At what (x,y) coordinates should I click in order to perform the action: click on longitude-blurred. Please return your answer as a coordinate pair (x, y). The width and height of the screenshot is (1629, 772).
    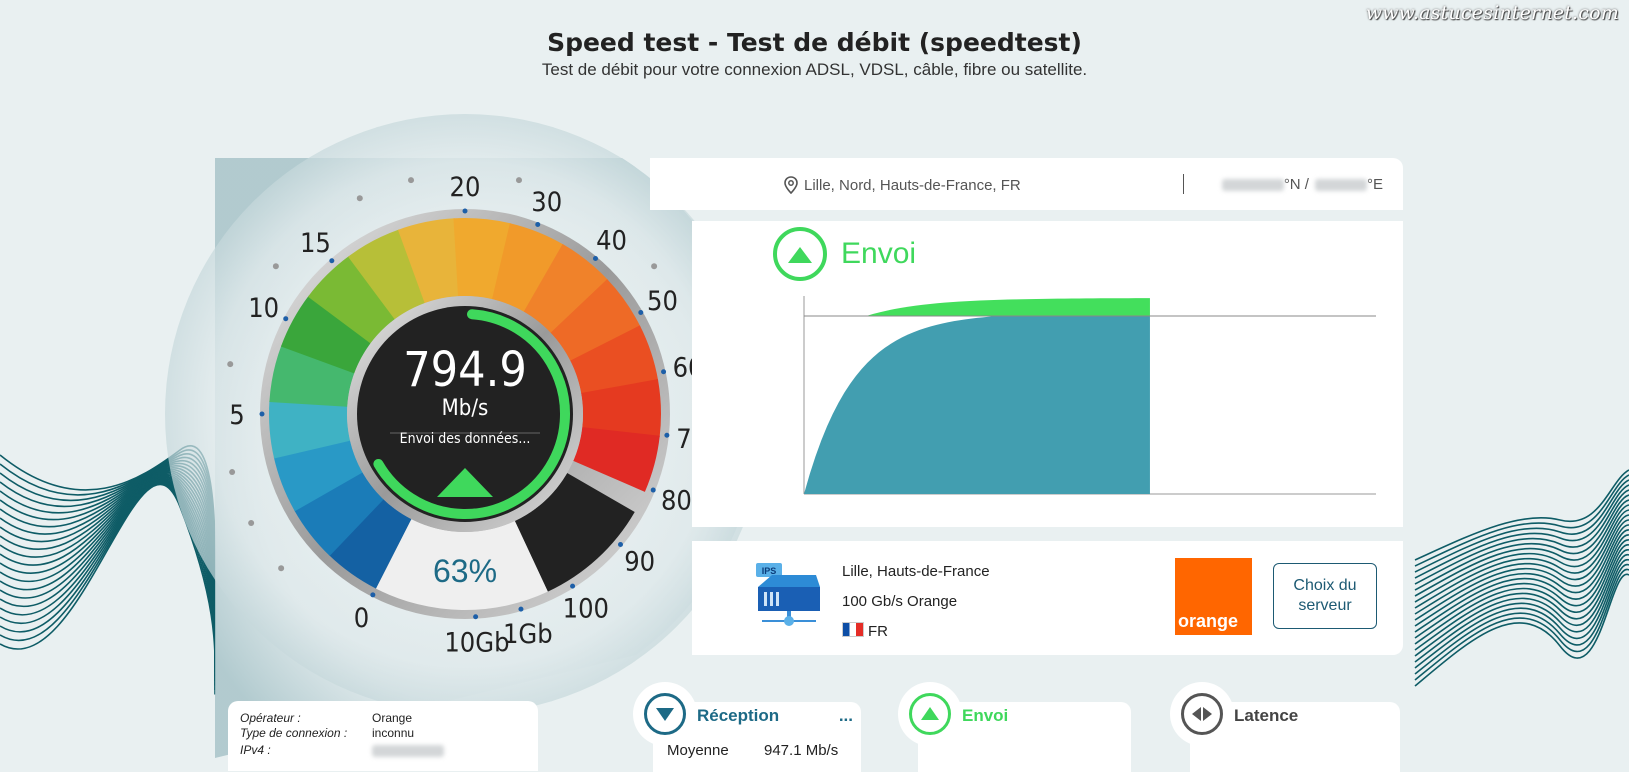
    Looking at the image, I should click on (1340, 184).